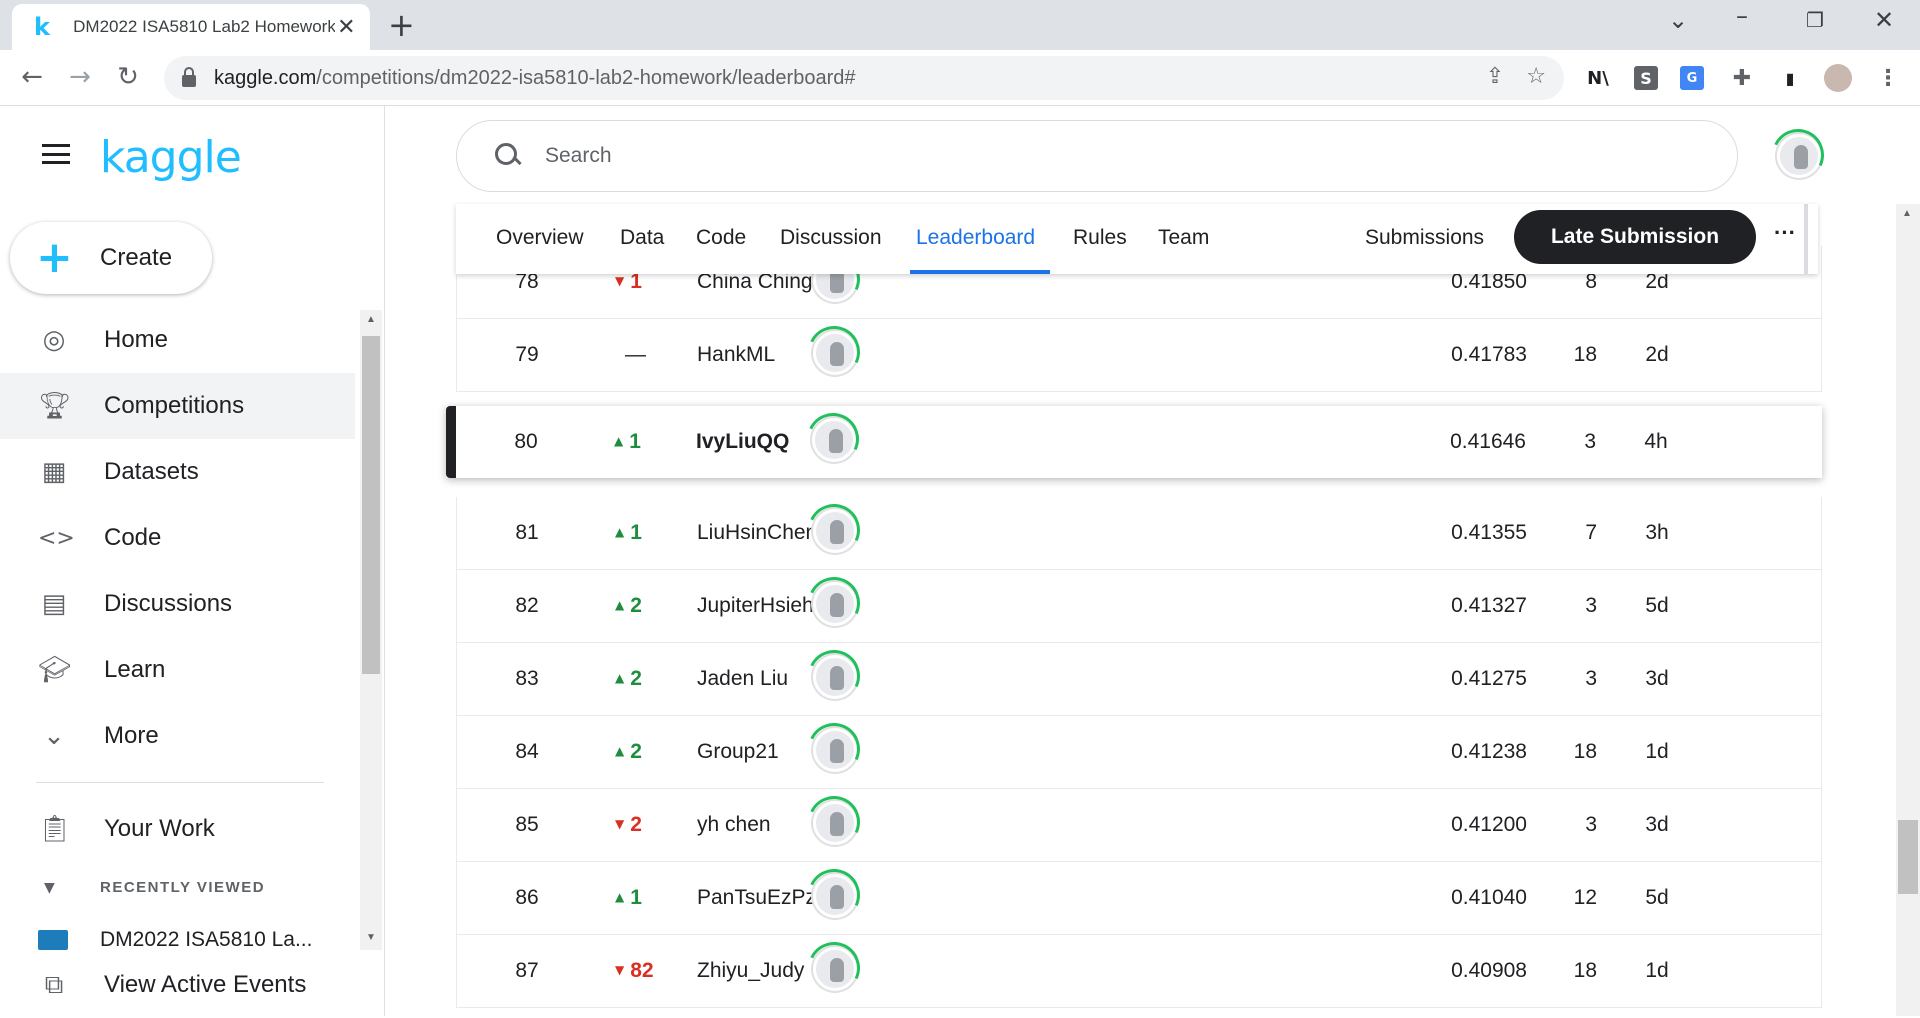 Image resolution: width=1920 pixels, height=1018 pixels. Describe the element at coordinates (56, 154) in the screenshot. I see `hamburger-menu-icon` at that location.